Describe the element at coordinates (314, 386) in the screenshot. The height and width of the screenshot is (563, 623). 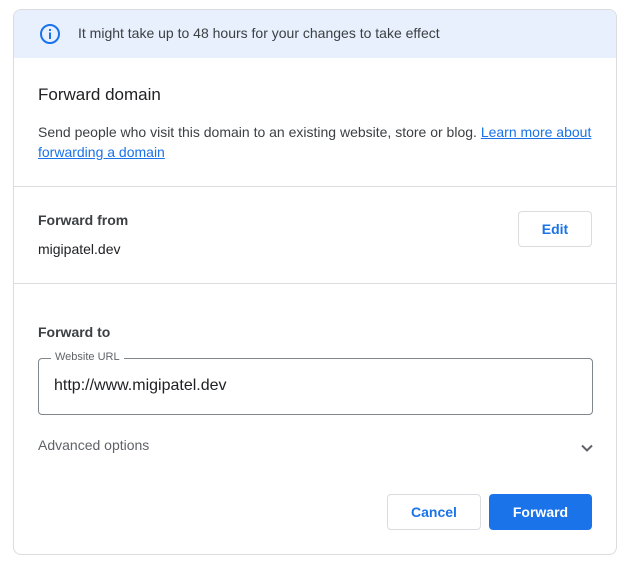
I see `website-url-input` at that location.